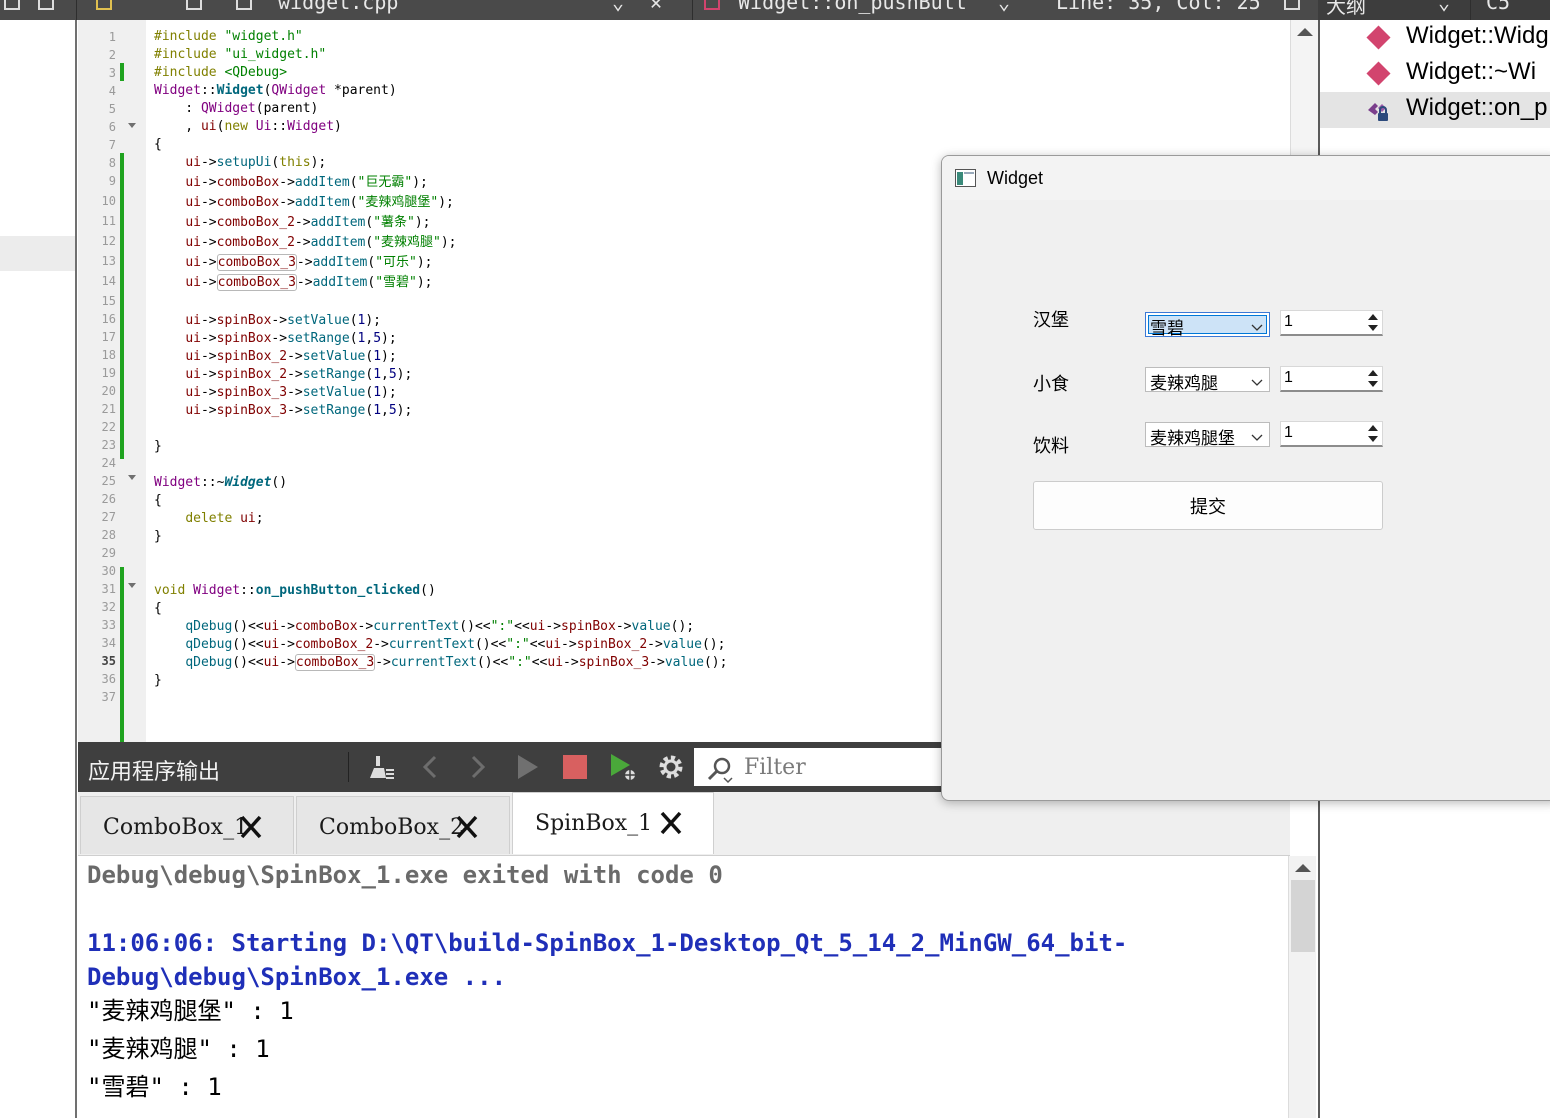 This screenshot has height=1118, width=1550. Describe the element at coordinates (248, 126) in the screenshot. I see `code-line: , ui(new Ui::Widget)` at that location.